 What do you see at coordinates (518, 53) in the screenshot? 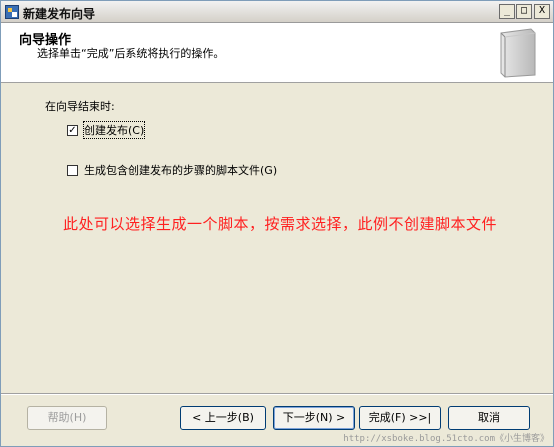
I see `wizard-book-icon` at bounding box center [518, 53].